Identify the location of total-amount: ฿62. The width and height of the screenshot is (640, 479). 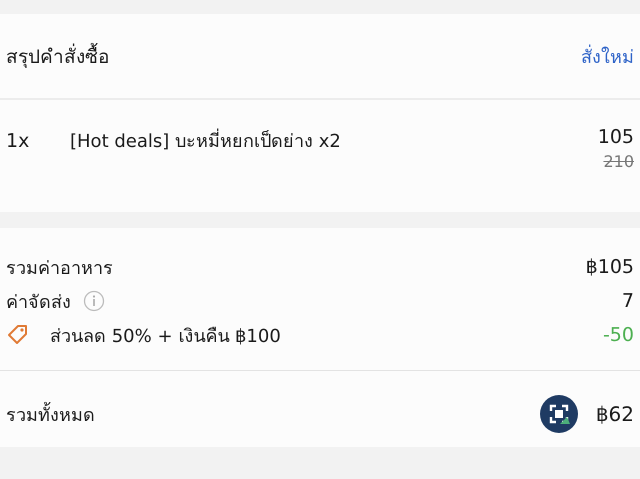
(615, 414).